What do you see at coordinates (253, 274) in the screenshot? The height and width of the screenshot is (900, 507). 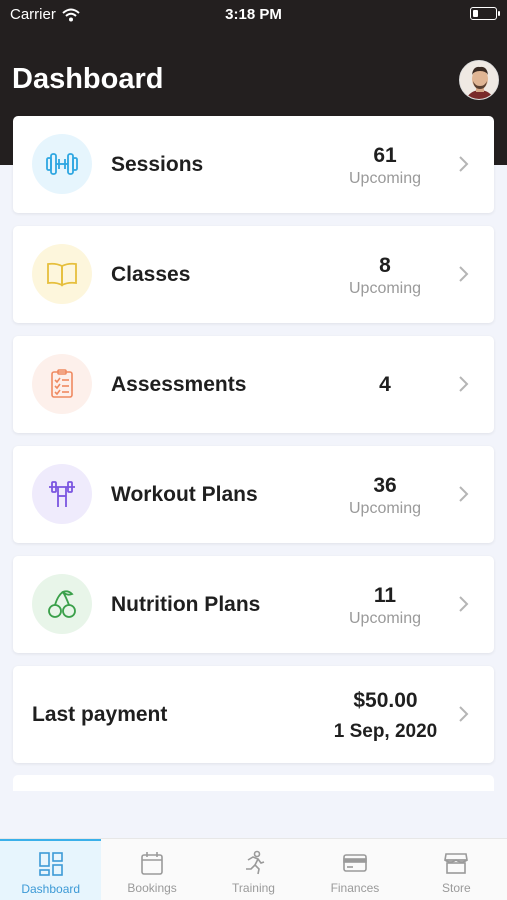 I see `classes-card: Classes 8 Upcoming` at bounding box center [253, 274].